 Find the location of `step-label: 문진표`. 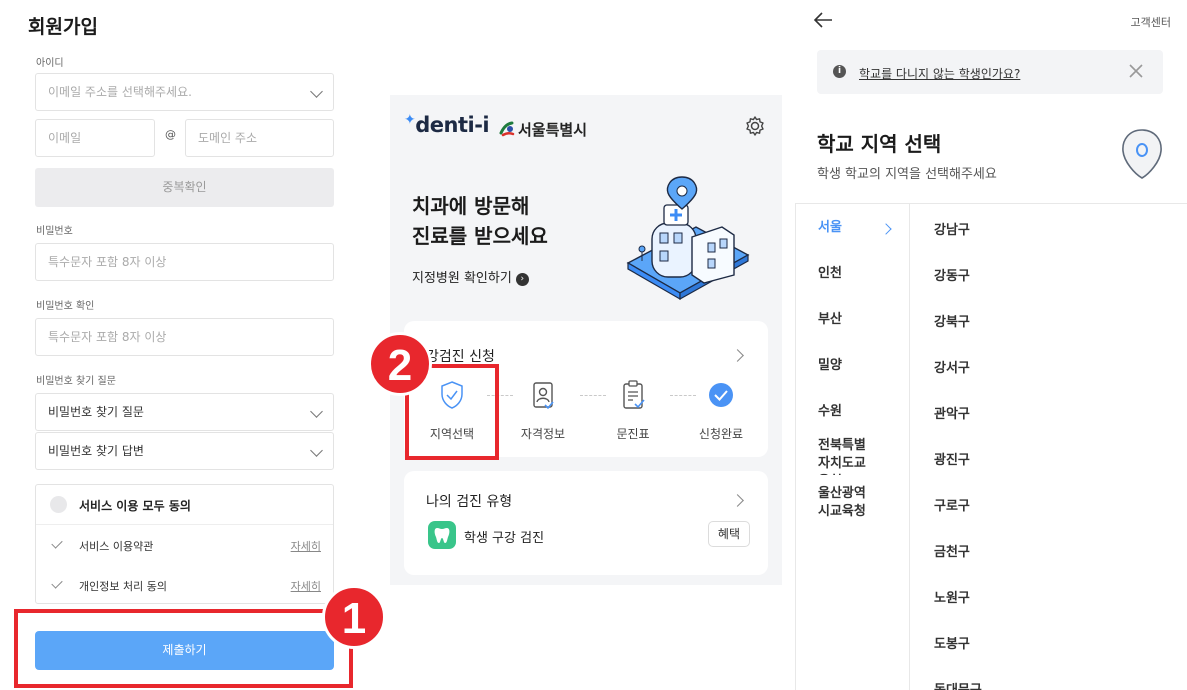

step-label: 문진표 is located at coordinates (633, 434).